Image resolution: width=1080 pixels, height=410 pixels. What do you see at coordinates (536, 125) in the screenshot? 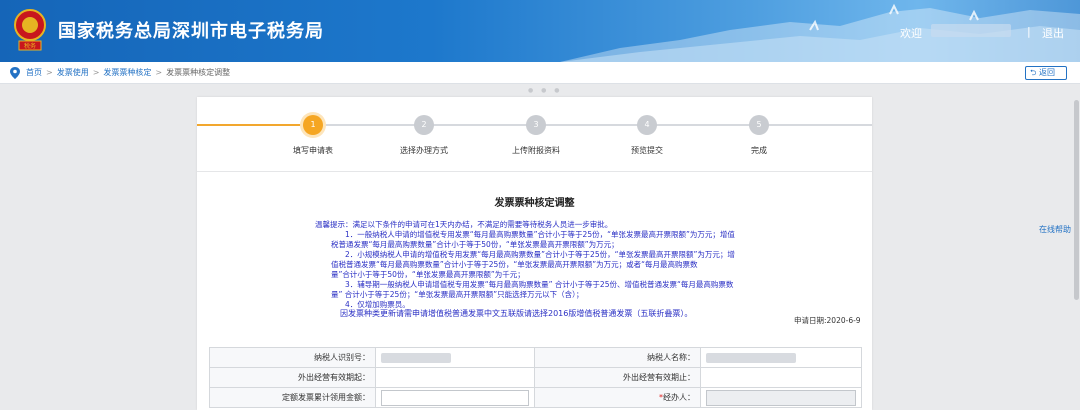
I see `step-number: 3` at bounding box center [536, 125].